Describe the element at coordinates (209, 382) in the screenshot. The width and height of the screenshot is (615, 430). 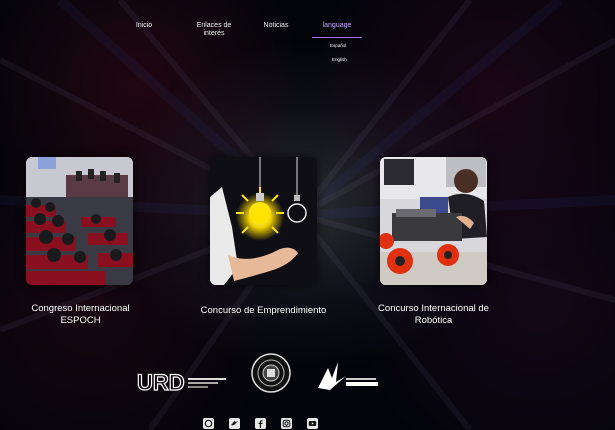
I see `urd-logo-tagline` at that location.